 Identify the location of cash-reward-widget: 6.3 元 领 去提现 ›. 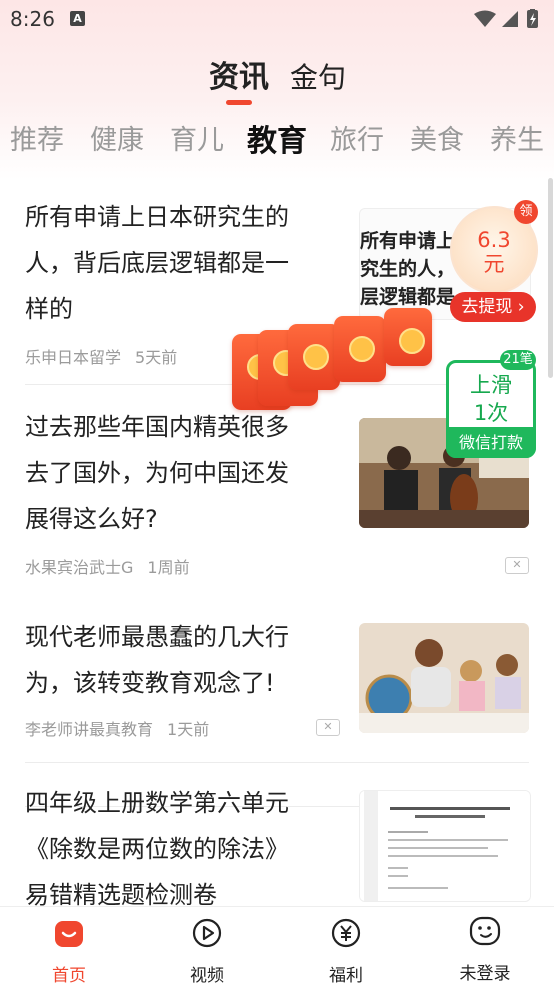
(493, 262).